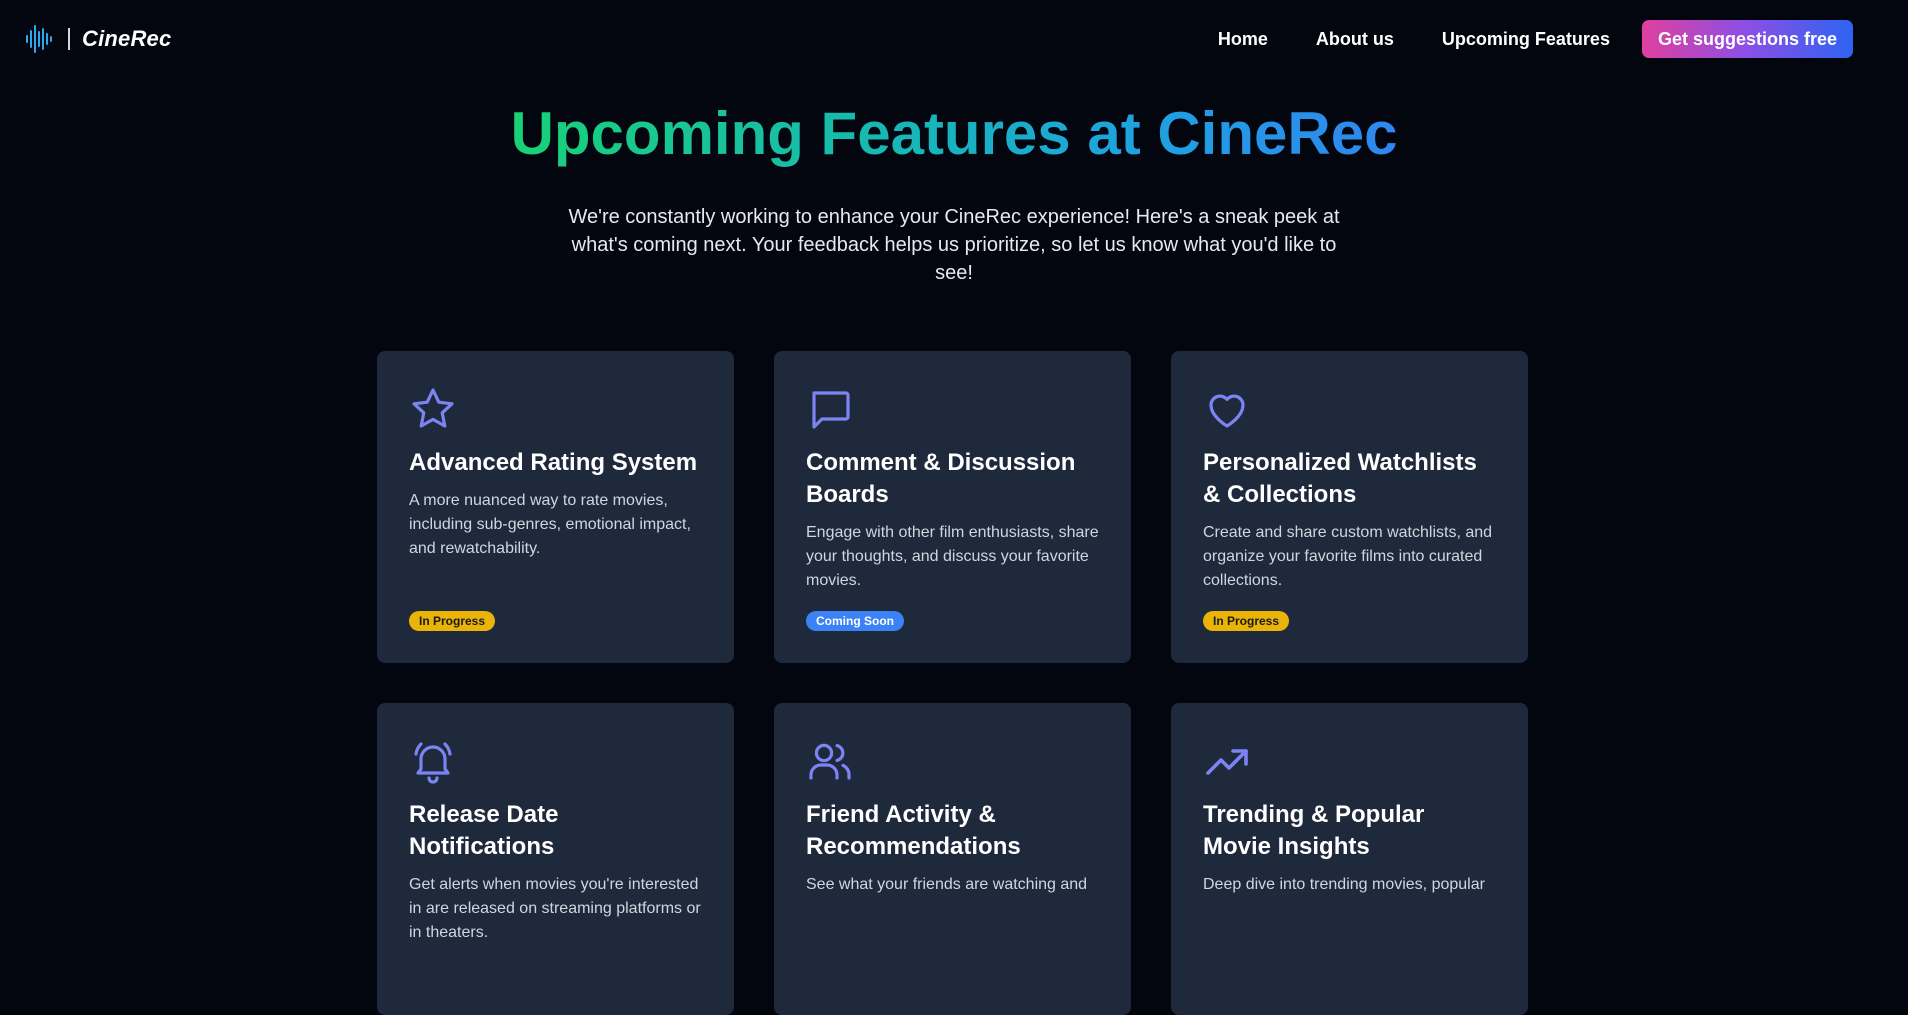 The image size is (1908, 1015). I want to click on feature-description: Deep dive into trending movies, popular, so click(1344, 884).